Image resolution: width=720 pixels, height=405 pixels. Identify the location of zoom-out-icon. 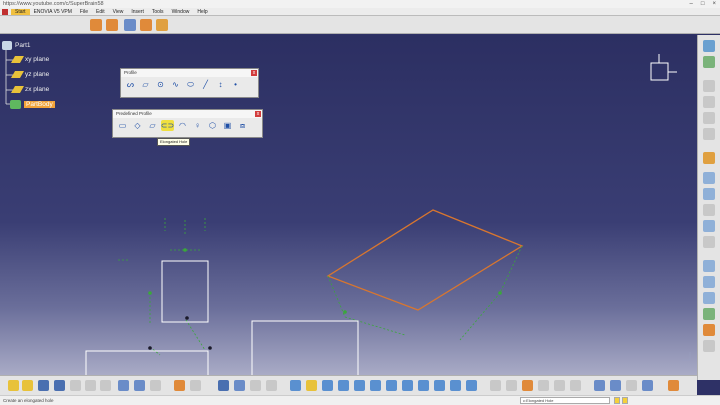
(375, 385).